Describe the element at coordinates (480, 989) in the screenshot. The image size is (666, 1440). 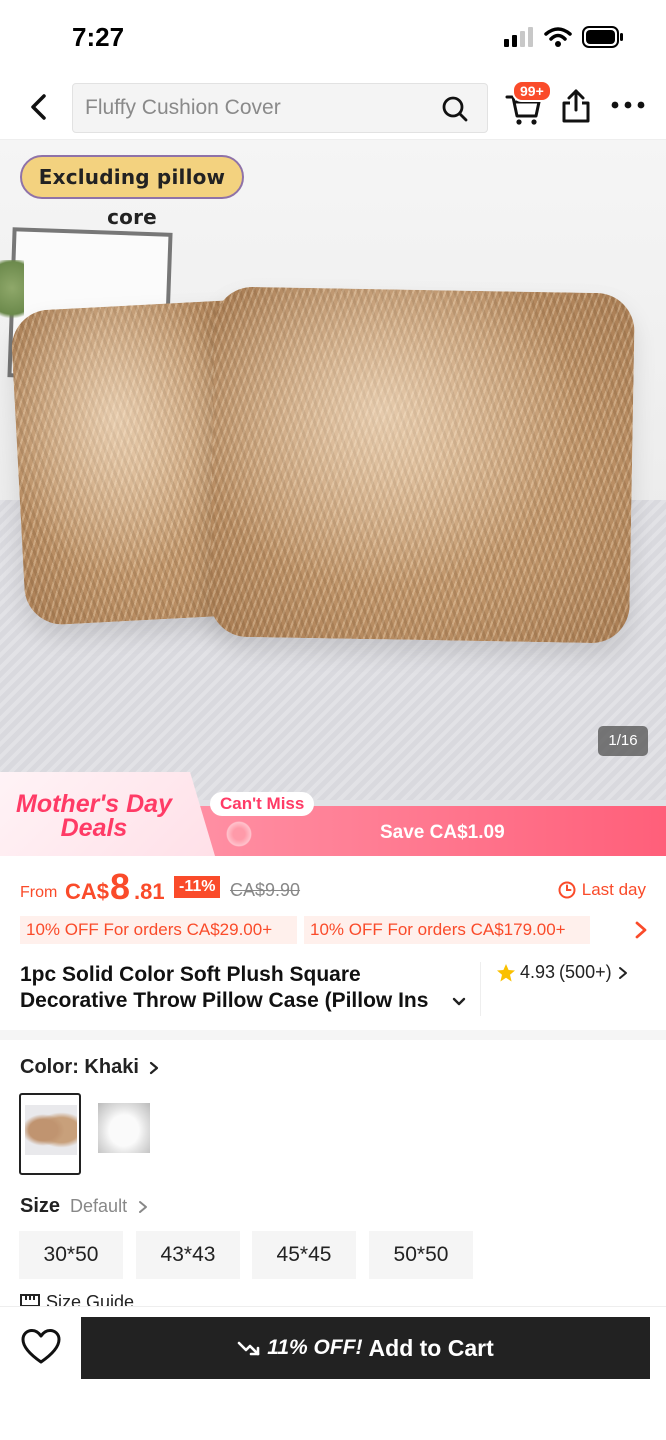
I see `title-divider` at that location.